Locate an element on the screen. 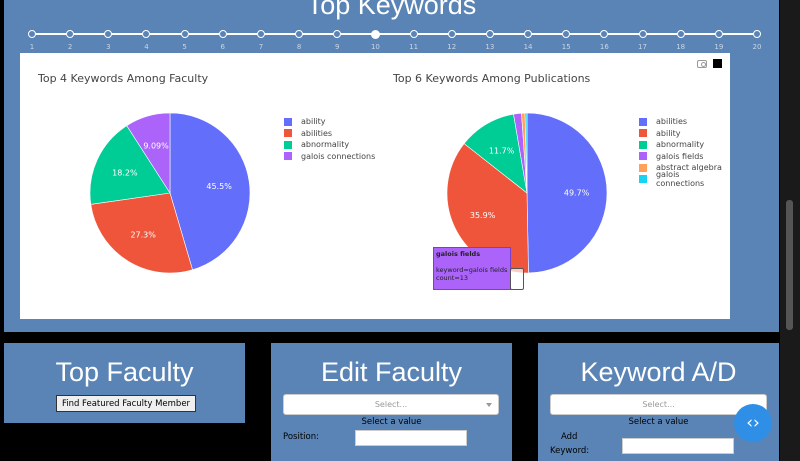 This screenshot has height=461, width=800. chart-title-publications: Top 6 Keywords Among Publications is located at coordinates (492, 78).